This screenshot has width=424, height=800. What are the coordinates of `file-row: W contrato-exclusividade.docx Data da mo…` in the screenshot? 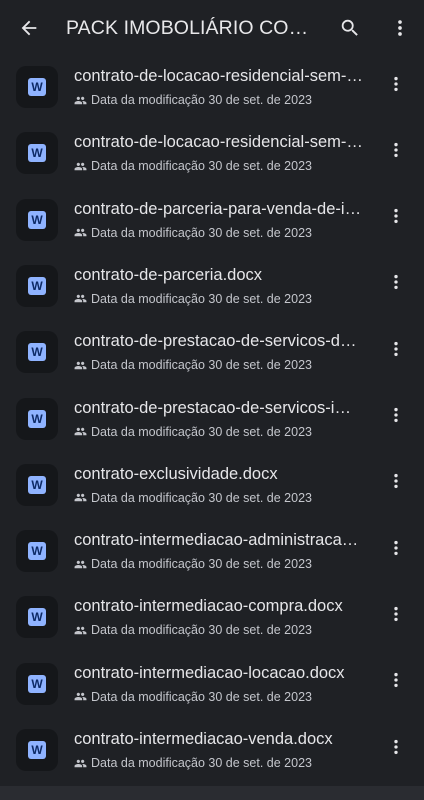 It's located at (212, 491).